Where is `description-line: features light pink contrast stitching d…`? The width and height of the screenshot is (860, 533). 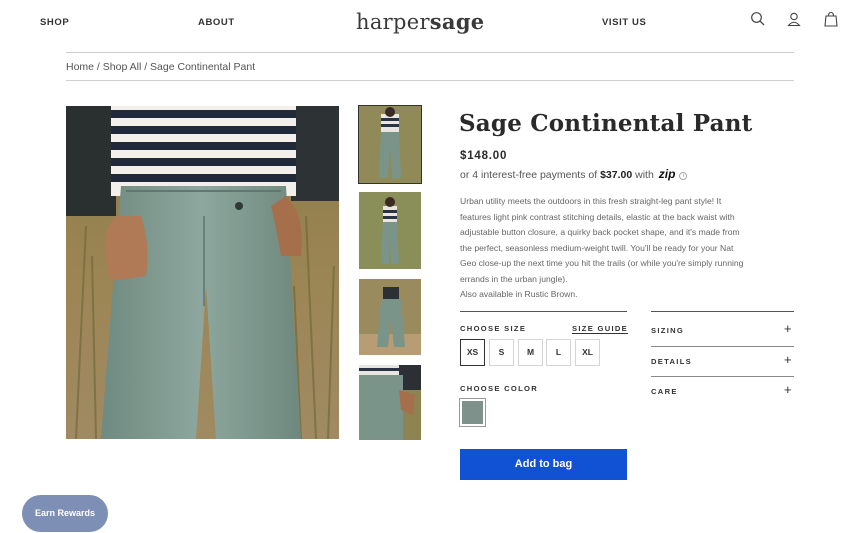
description-line: features light pink contrast stitching d… is located at coordinates (597, 216).